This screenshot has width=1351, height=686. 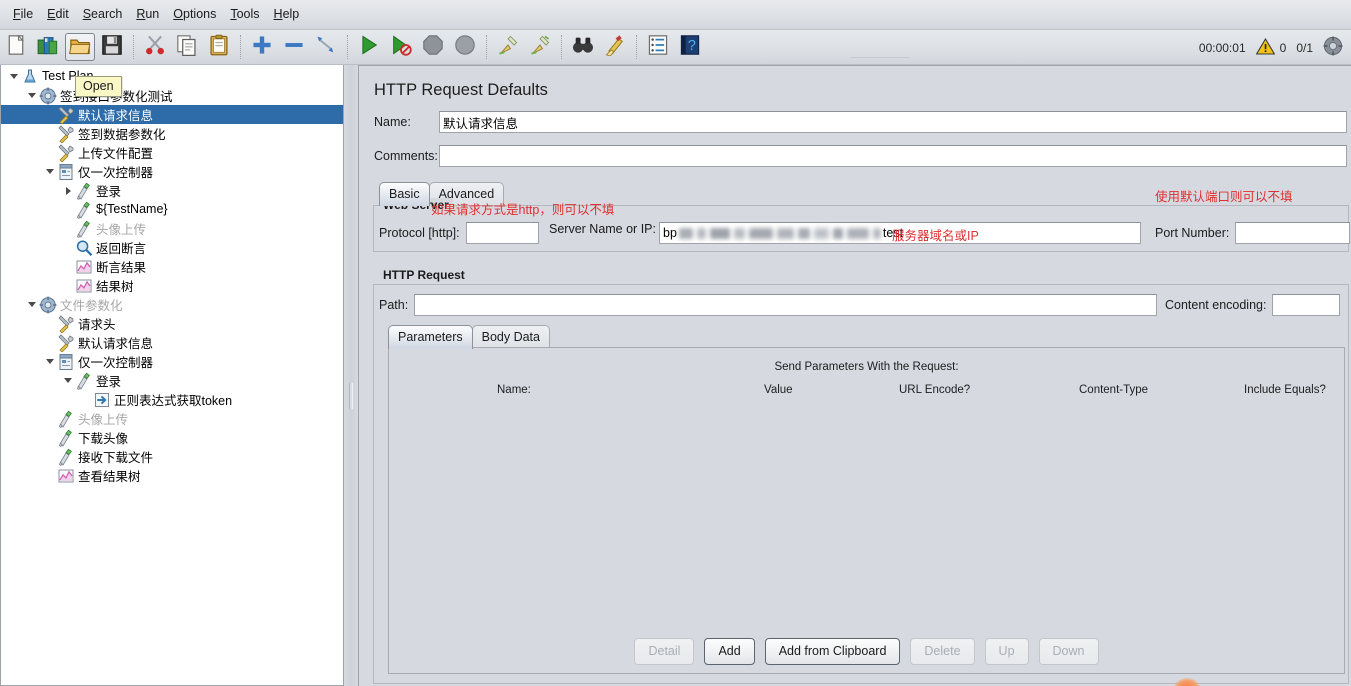 What do you see at coordinates (172, 475) in the screenshot?
I see `tree-item: 查看结果树` at bounding box center [172, 475].